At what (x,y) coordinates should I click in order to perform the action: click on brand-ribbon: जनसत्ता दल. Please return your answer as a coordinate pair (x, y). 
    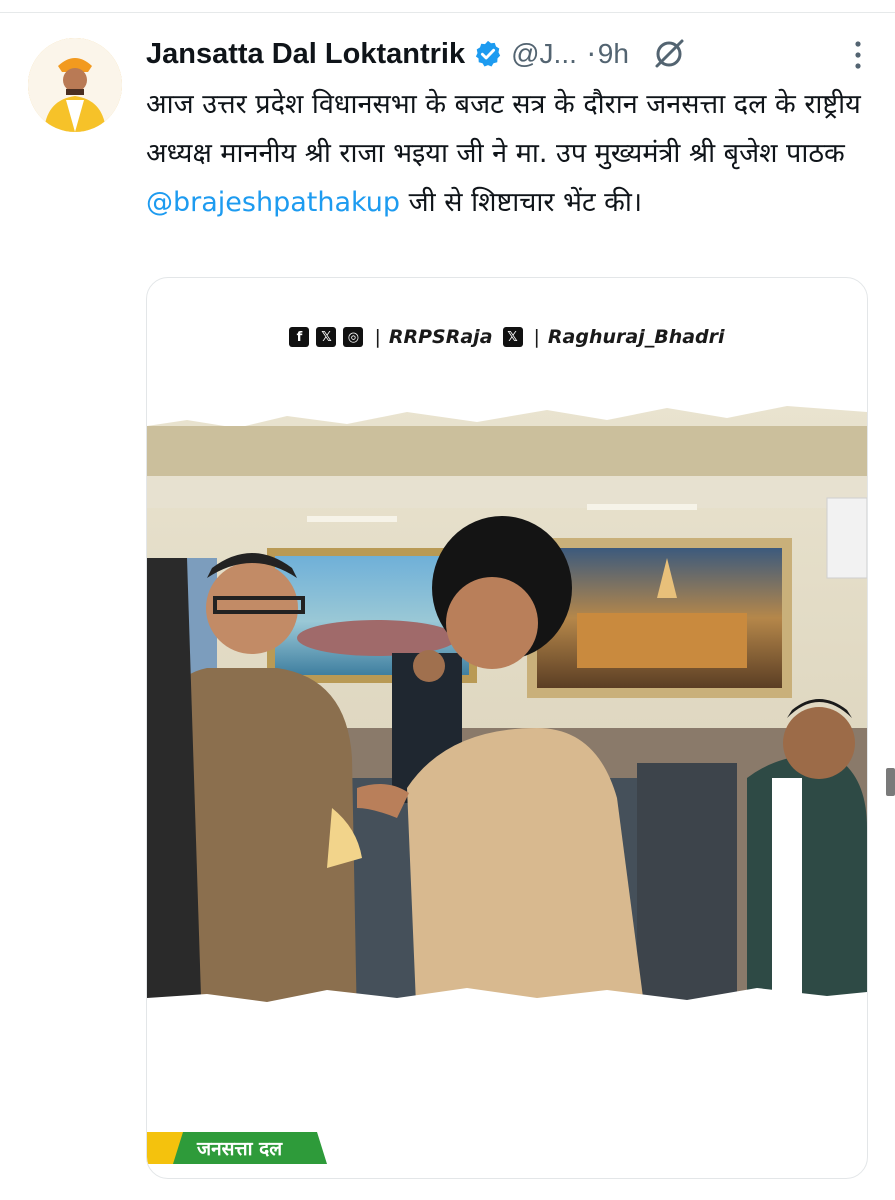
    Looking at the image, I should click on (237, 1148).